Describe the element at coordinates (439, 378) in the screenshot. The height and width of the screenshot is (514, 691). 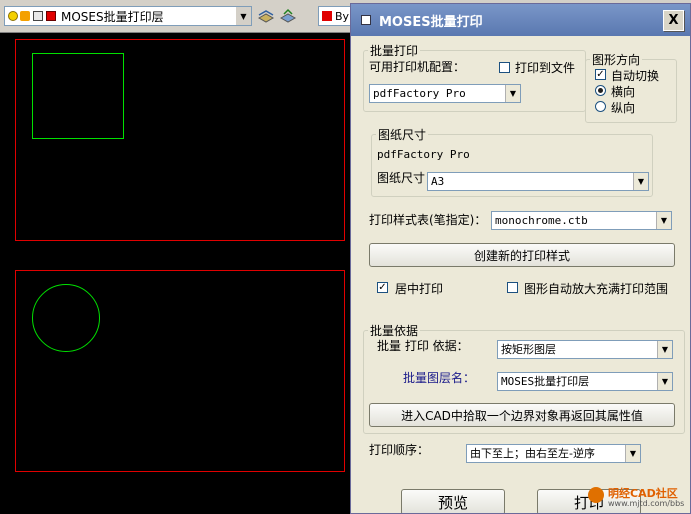
I see `batch-layer-label: 批量图层名：` at that location.